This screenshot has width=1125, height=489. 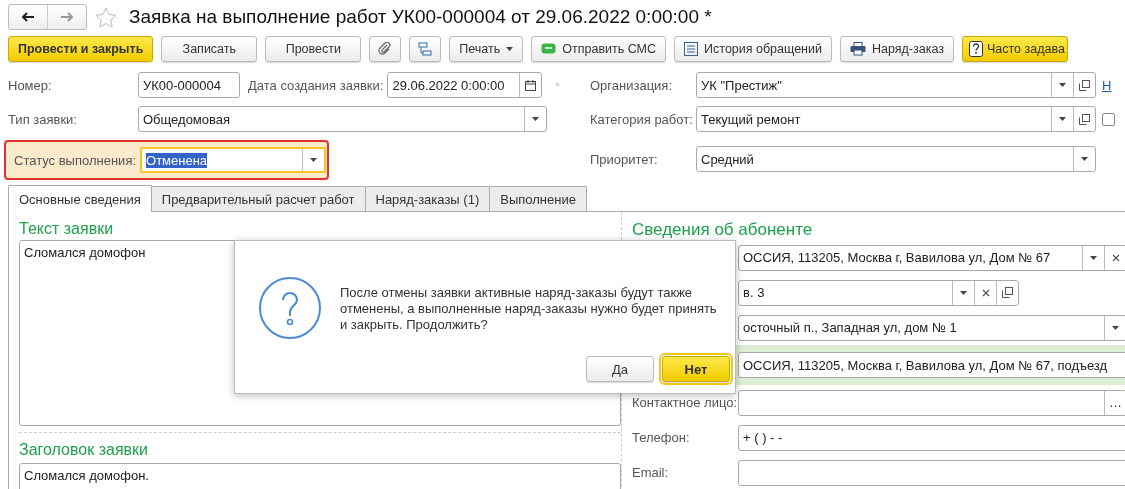 I want to click on text-area: Сломался домофон., so click(x=320, y=476).